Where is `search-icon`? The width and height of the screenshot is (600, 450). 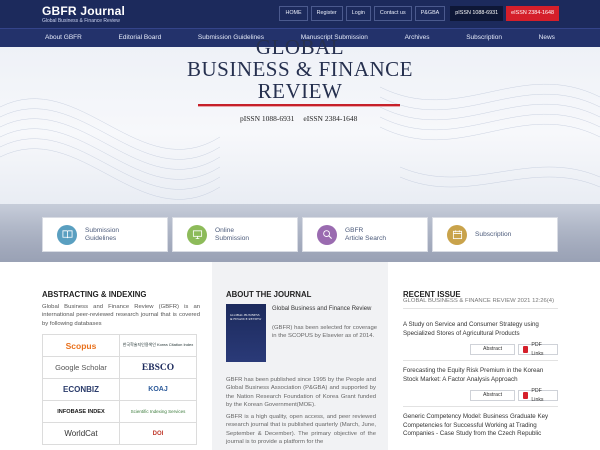 search-icon is located at coordinates (327, 234).